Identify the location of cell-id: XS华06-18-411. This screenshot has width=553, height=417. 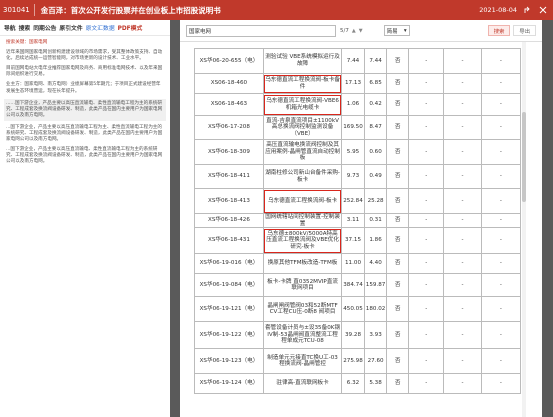
(229, 176).